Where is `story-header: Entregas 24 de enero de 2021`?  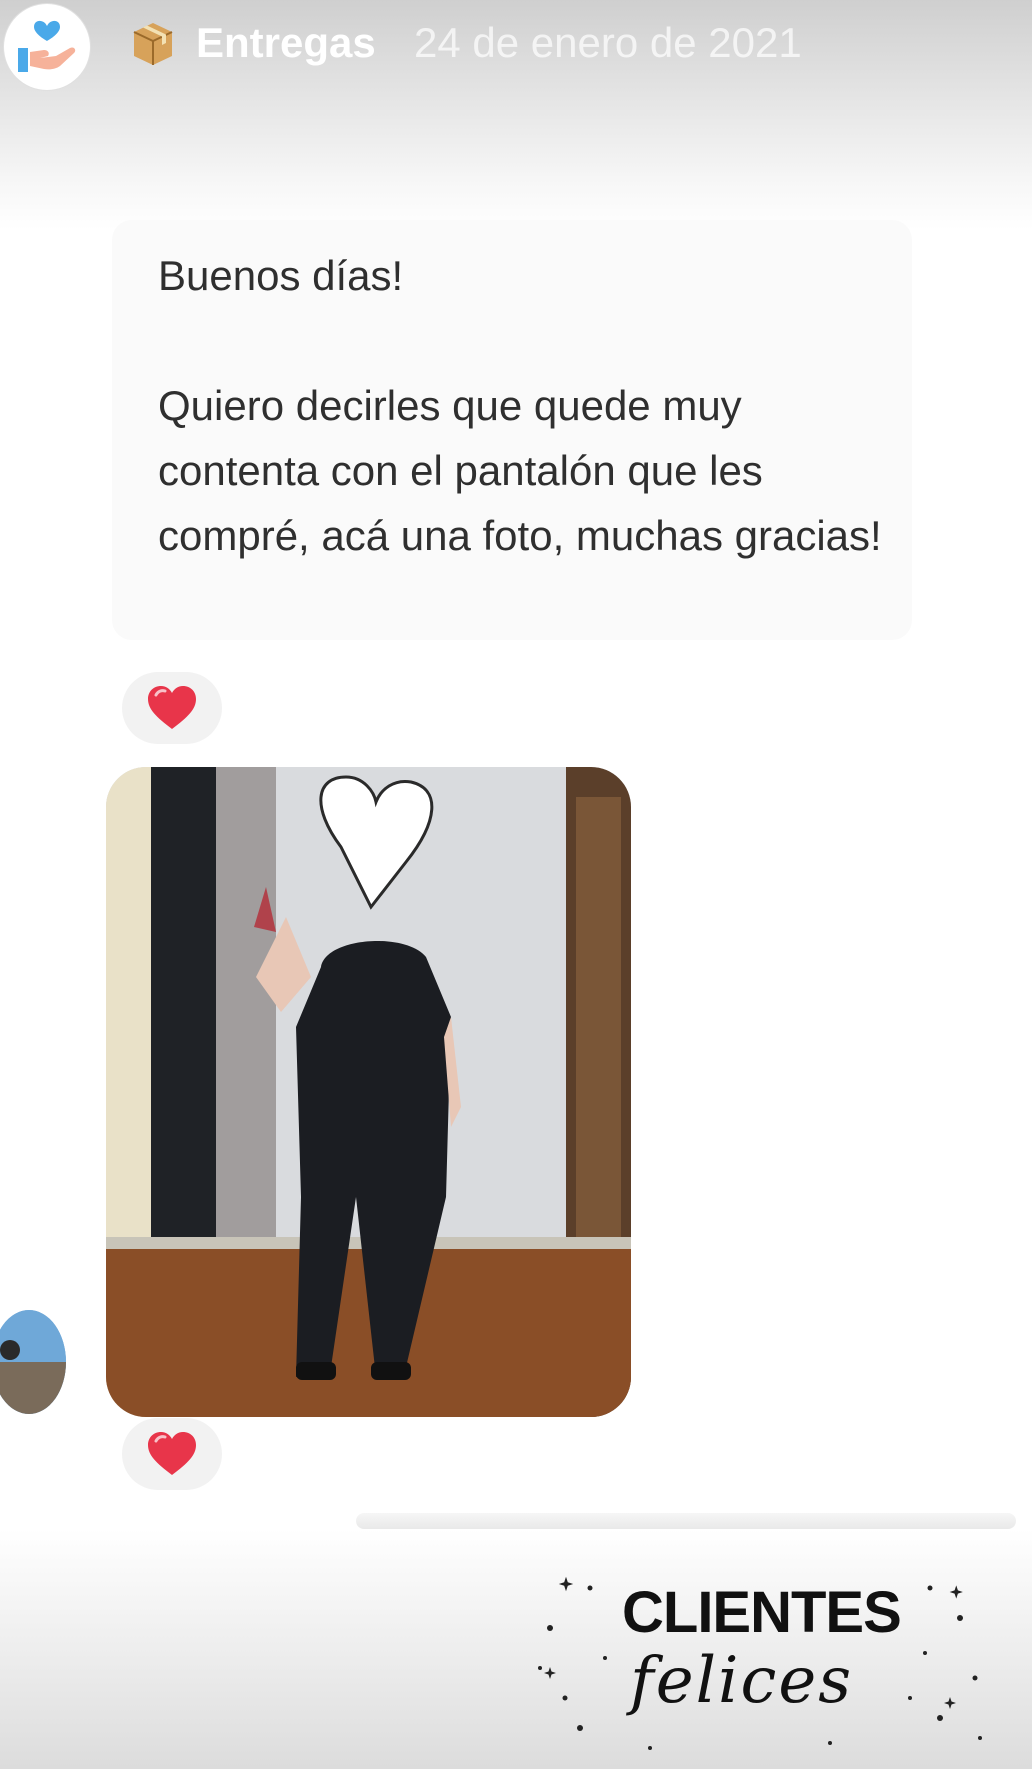 story-header: Entregas 24 de enero de 2021 is located at coordinates (516, 50).